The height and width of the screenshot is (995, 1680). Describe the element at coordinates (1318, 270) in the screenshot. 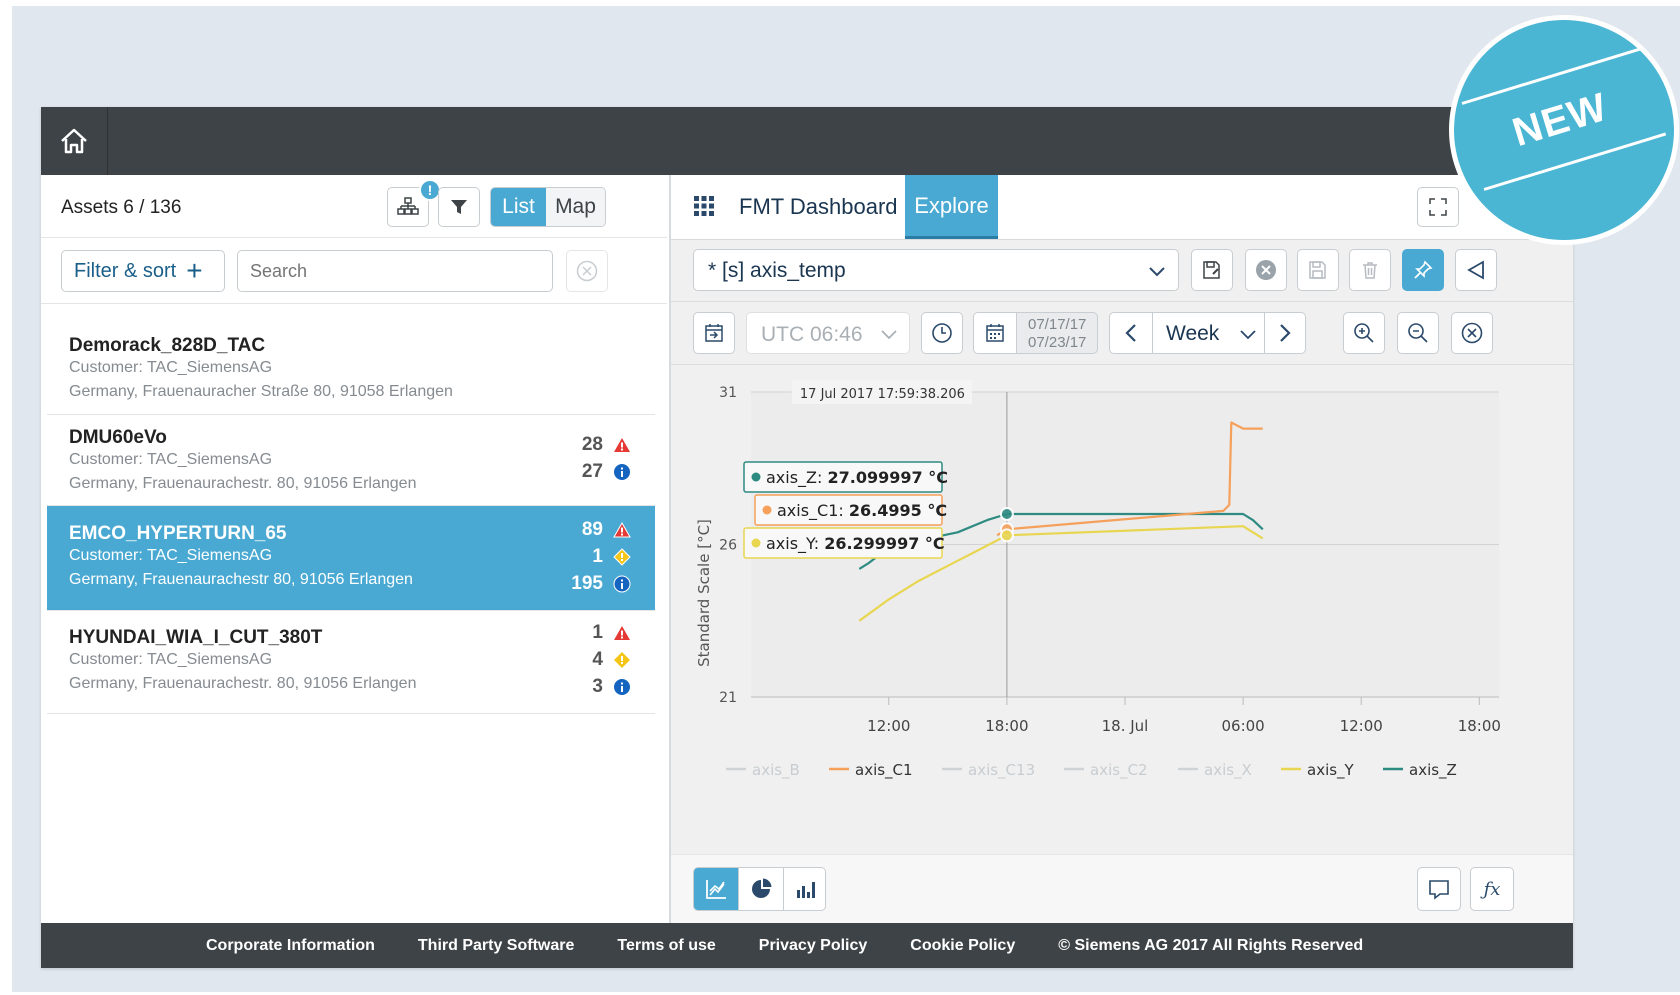

I see `save-button` at that location.